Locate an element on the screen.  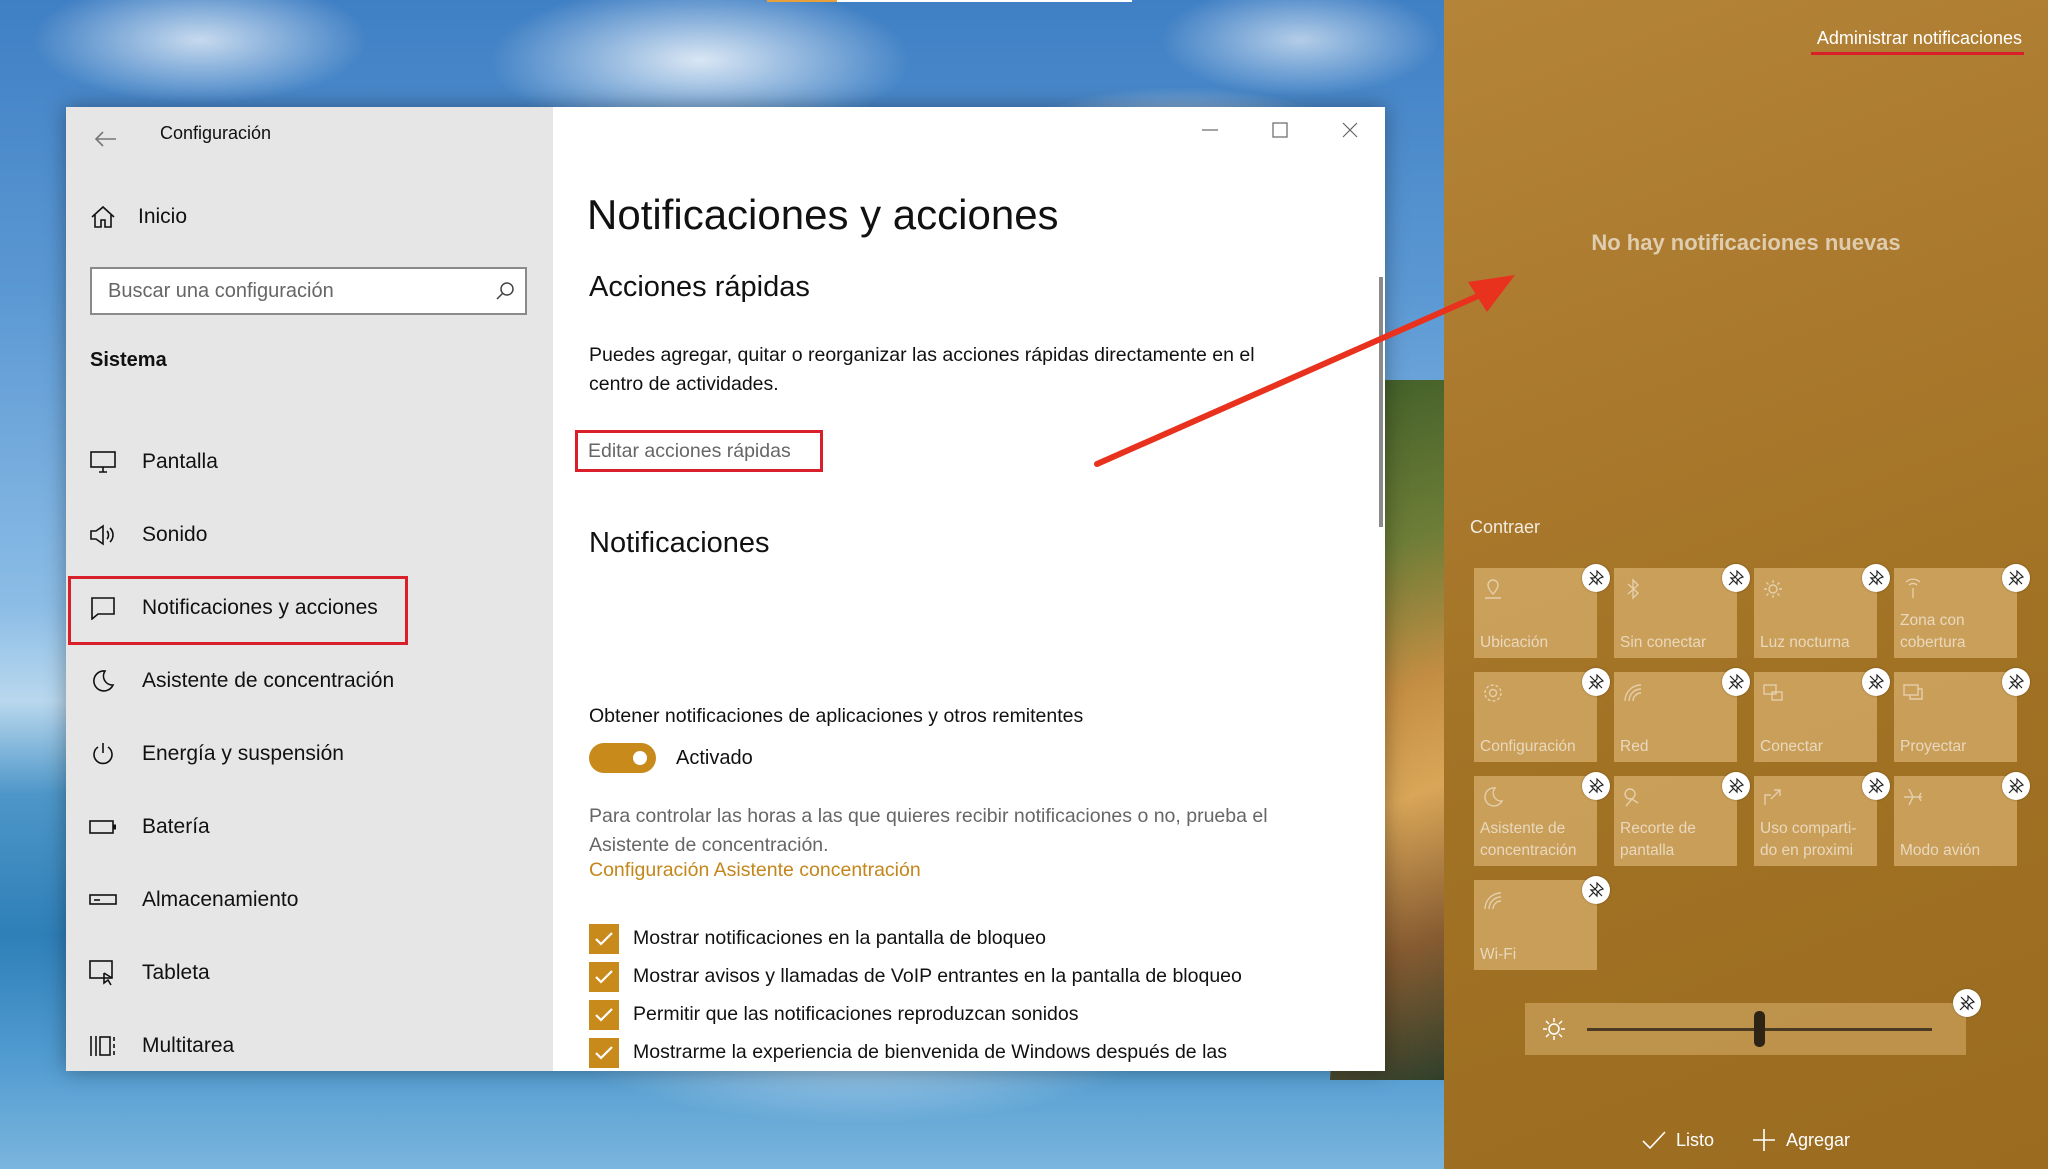
quick-action-tile-configuracion: Configuración is located at coordinates (1535, 717).